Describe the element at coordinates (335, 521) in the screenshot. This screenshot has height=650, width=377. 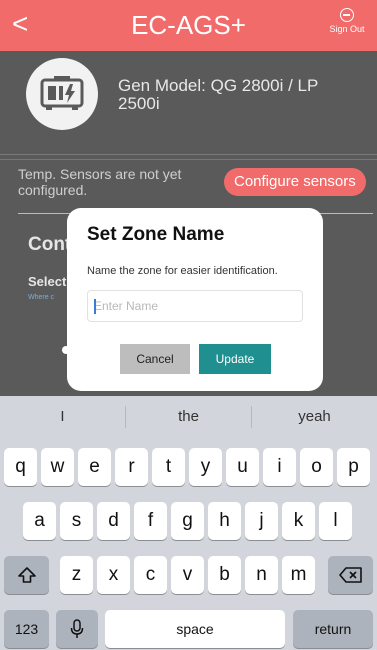
I see `key-l: l` at that location.